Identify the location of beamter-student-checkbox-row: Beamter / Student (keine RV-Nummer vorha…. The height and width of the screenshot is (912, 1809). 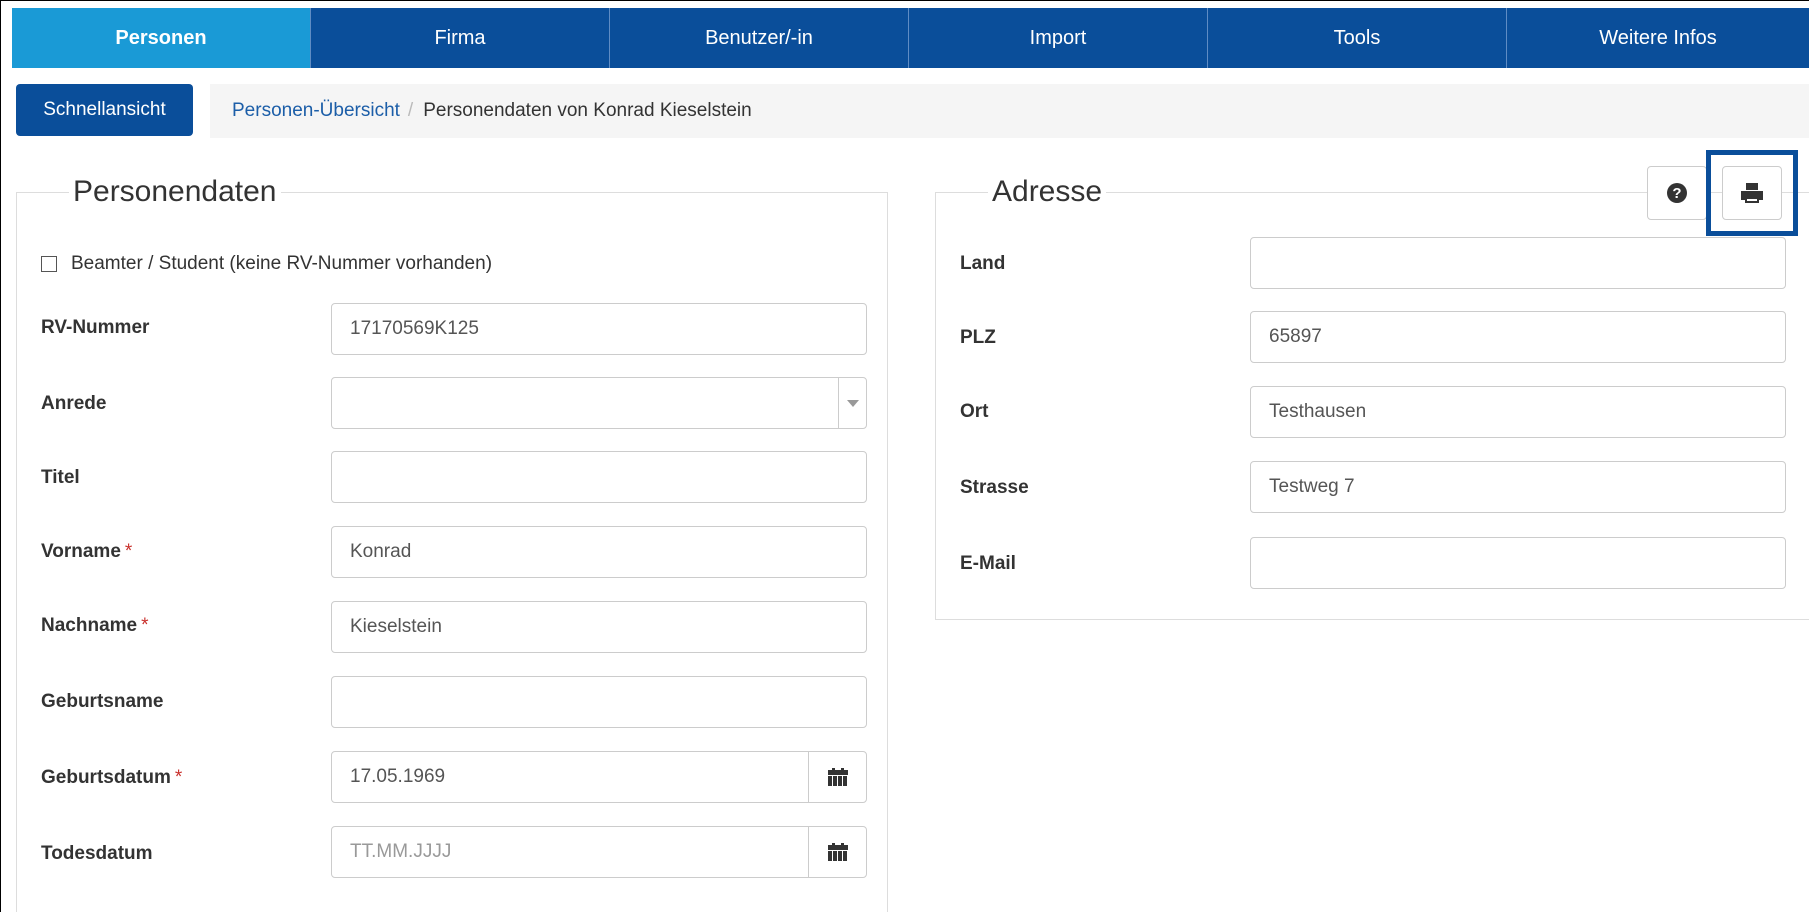
(266, 264).